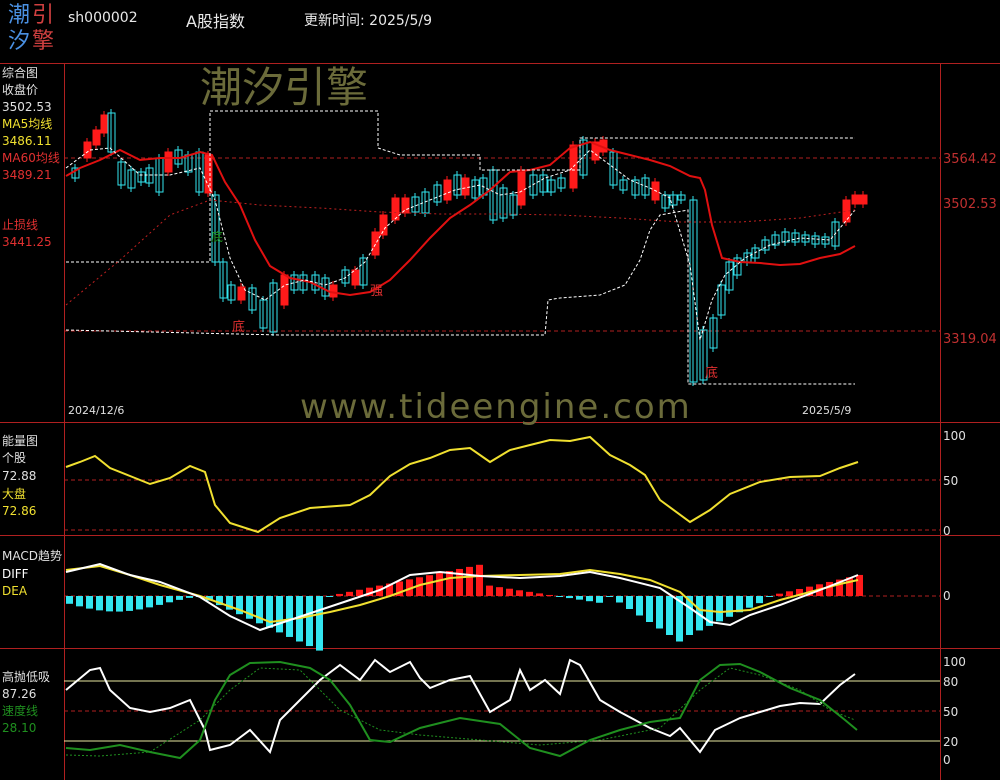 Image resolution: width=1000 pixels, height=780 pixels. What do you see at coordinates (32, 556) in the screenshot?
I see `macd-panel-title: MACD趋势` at bounding box center [32, 556].